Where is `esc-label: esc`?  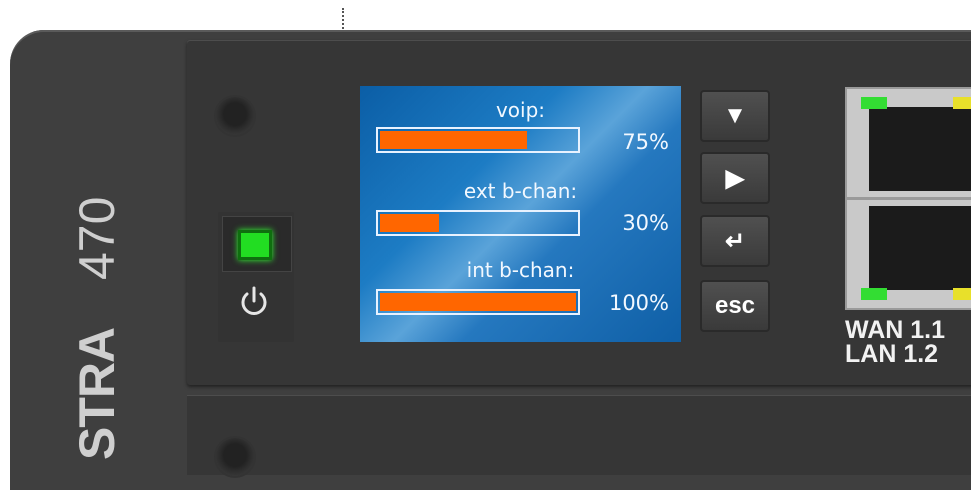 esc-label: esc is located at coordinates (735, 305).